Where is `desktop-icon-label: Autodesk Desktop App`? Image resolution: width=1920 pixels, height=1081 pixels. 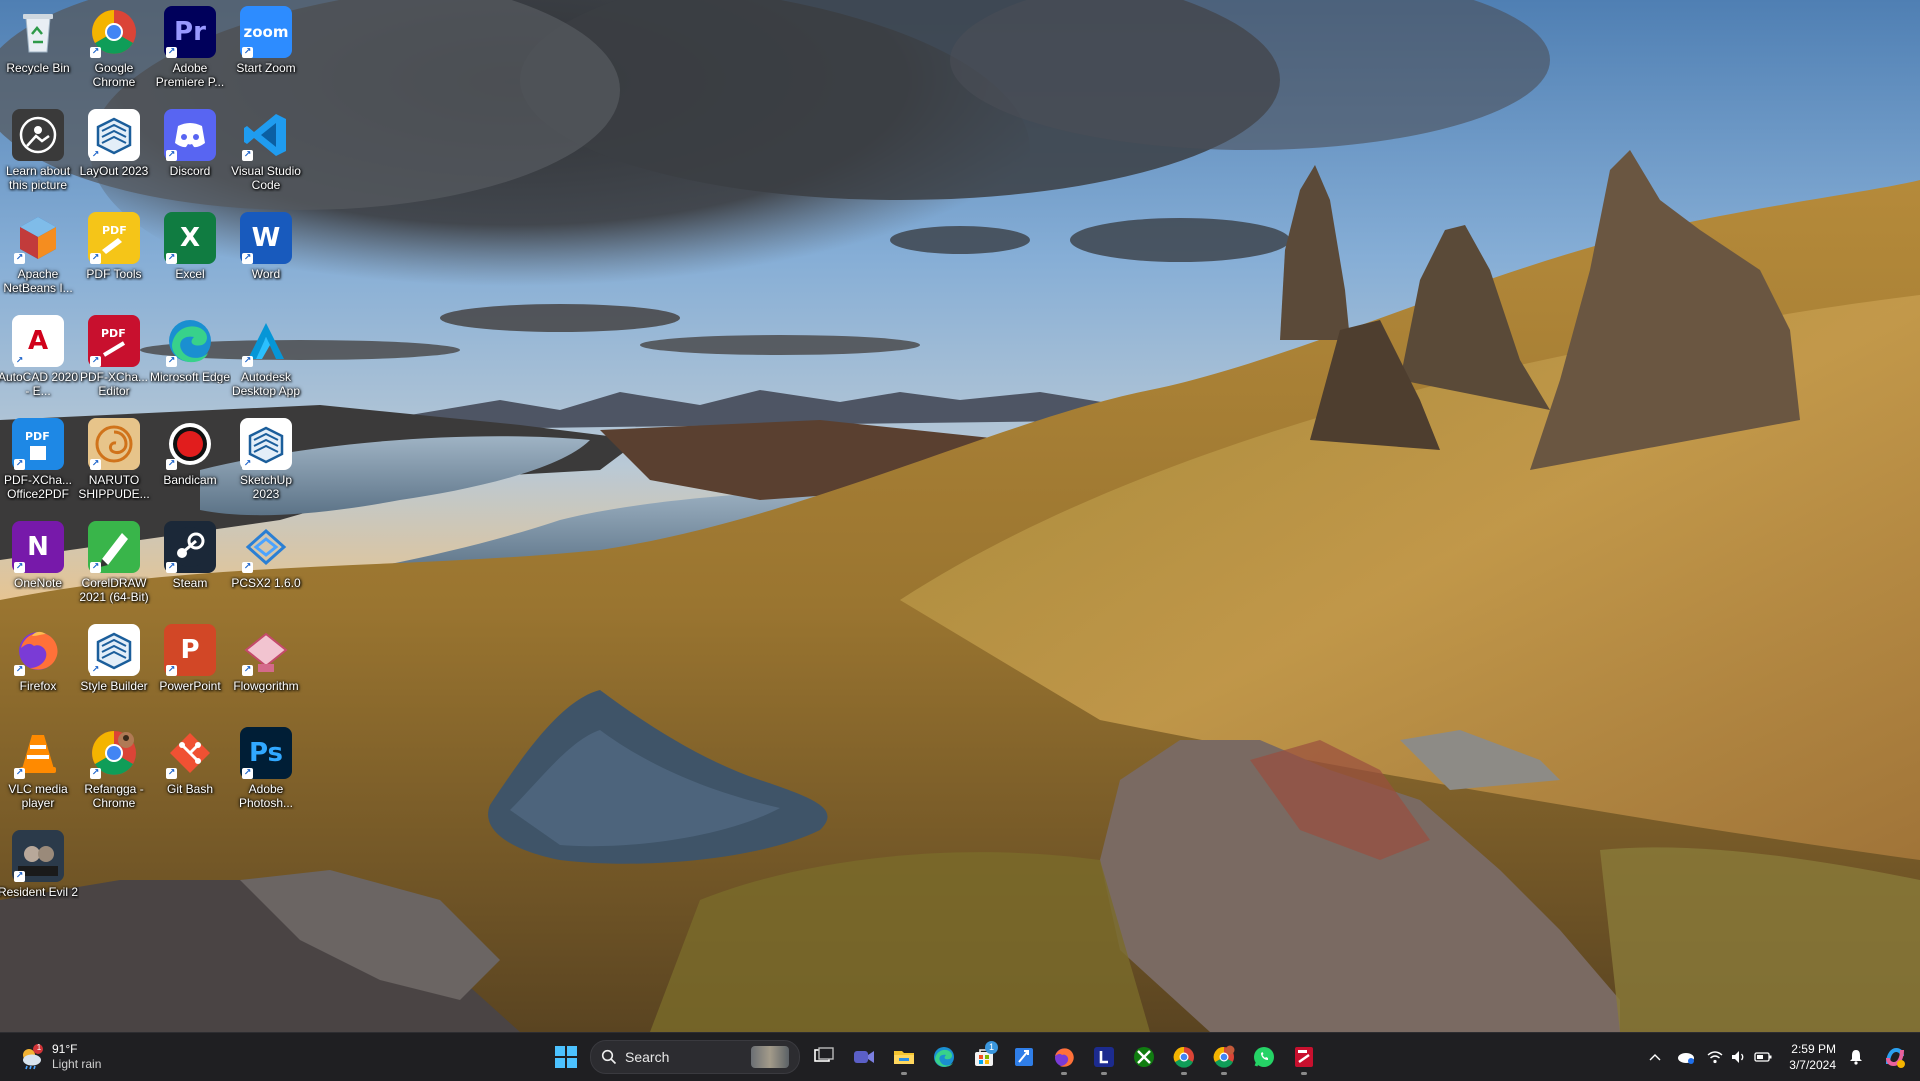
desktop-icon-label: Autodesk Desktop App is located at coordinates (266, 384).